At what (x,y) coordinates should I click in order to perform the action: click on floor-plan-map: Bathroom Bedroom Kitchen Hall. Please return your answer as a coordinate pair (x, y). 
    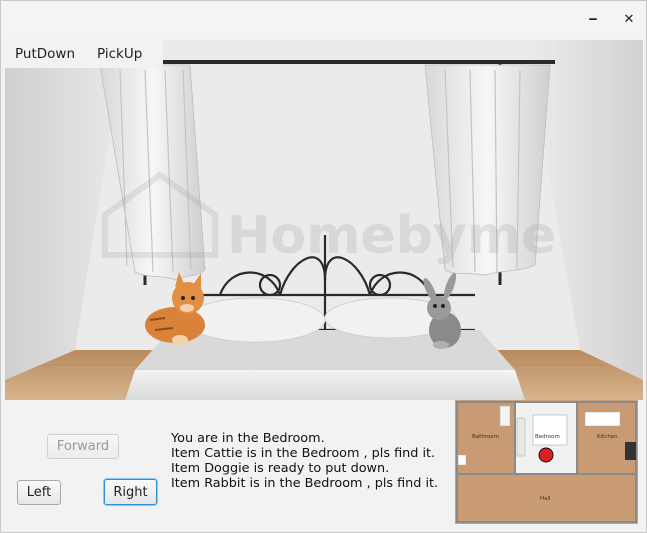
    Looking at the image, I should click on (546, 462).